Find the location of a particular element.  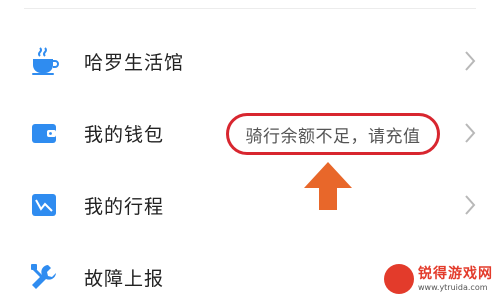

site-watermark: 锐得游戏网 www.ytruida.com is located at coordinates (440, 279).